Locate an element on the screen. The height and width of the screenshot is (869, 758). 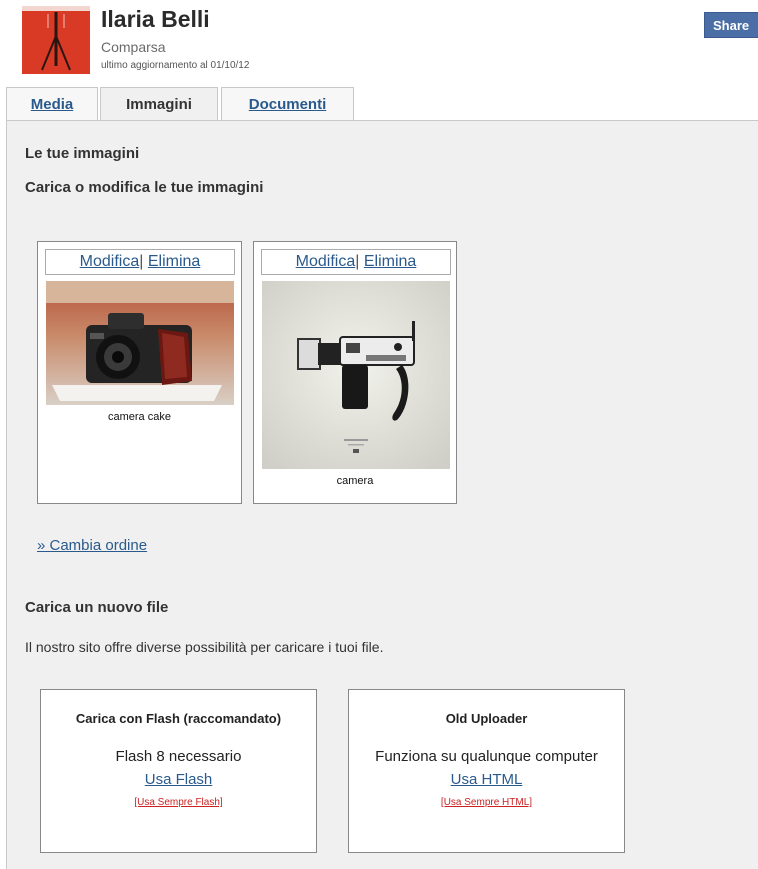
use-html-link: Usa HTML is located at coordinates (487, 779).